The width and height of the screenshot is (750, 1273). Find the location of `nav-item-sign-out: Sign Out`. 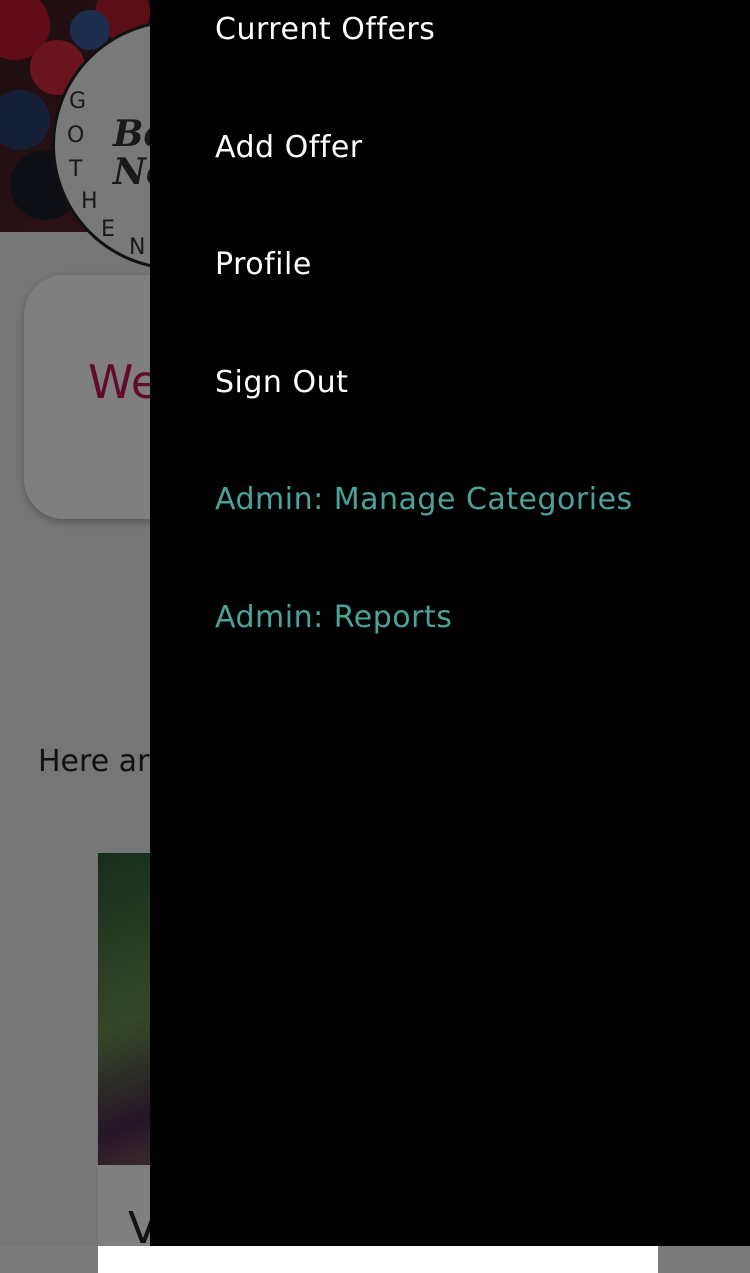

nav-item-sign-out: Sign Out is located at coordinates (281, 382).